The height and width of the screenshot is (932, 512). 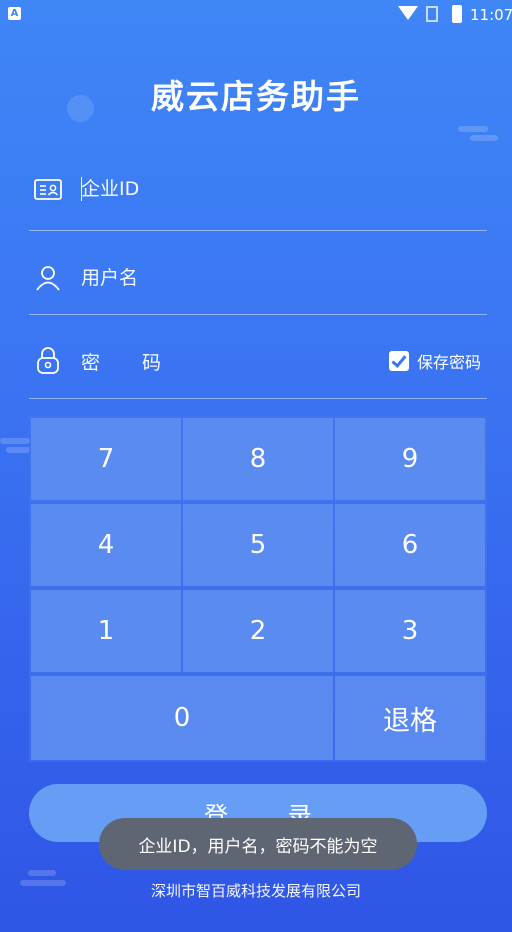 I want to click on id-card-icon, so click(x=48, y=189).